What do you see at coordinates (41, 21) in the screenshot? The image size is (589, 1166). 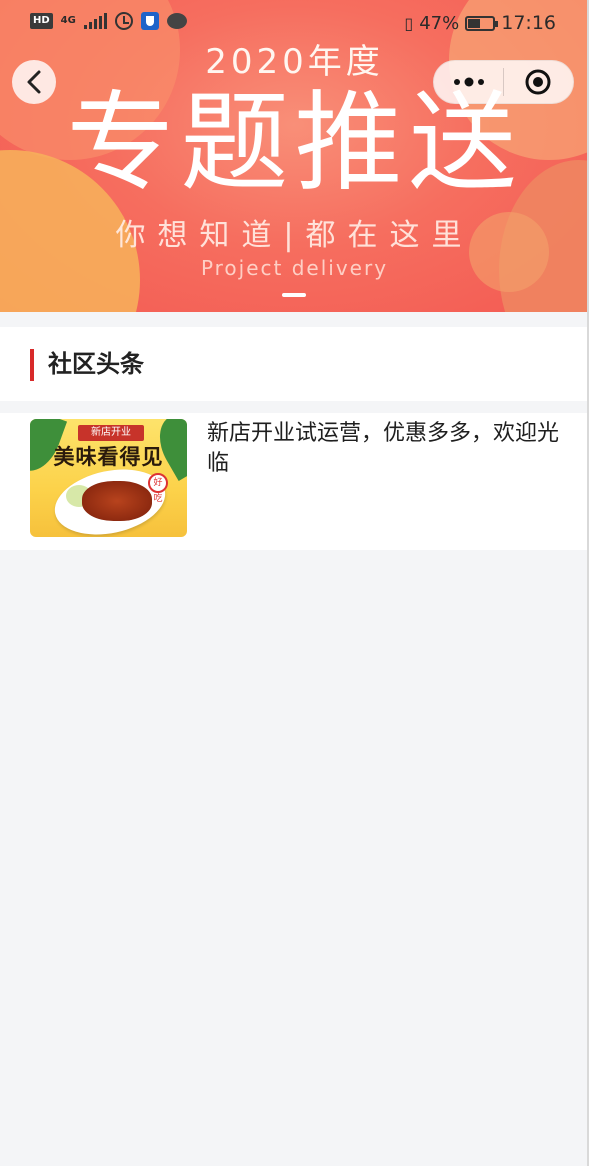 I see `hd-icon: HD` at bounding box center [41, 21].